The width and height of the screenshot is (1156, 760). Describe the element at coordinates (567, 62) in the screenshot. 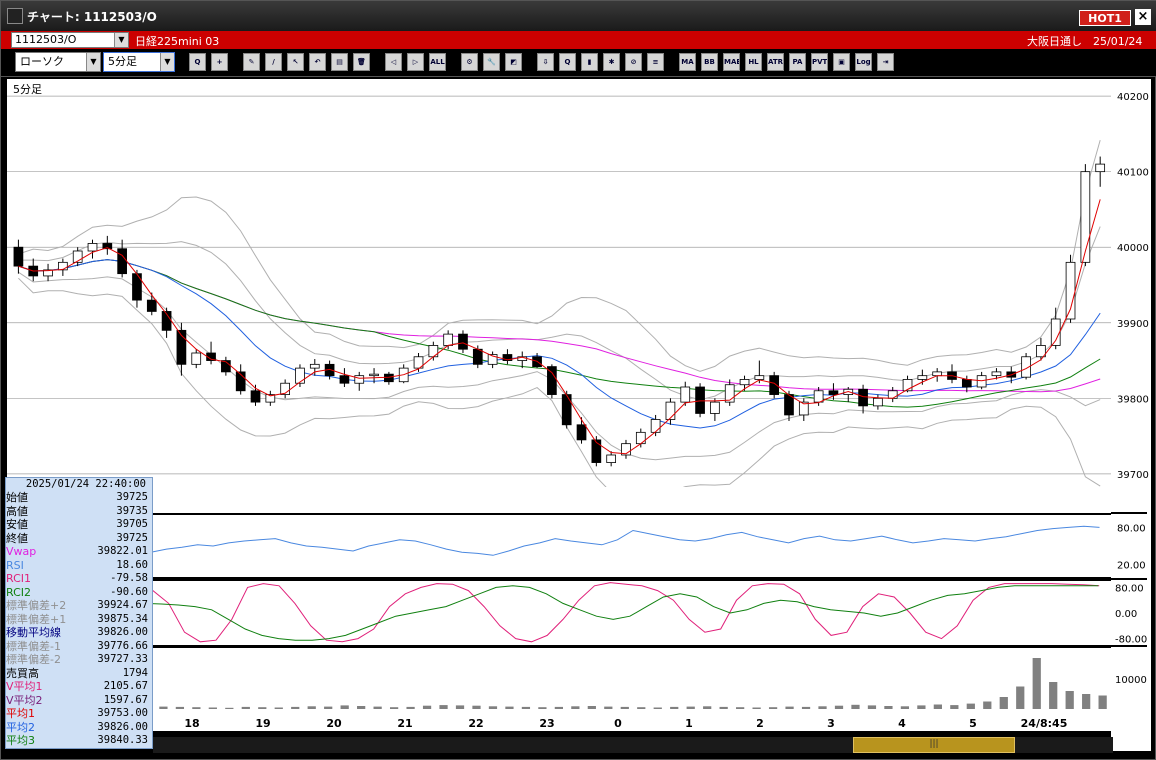

I see `search-icon: Q` at that location.